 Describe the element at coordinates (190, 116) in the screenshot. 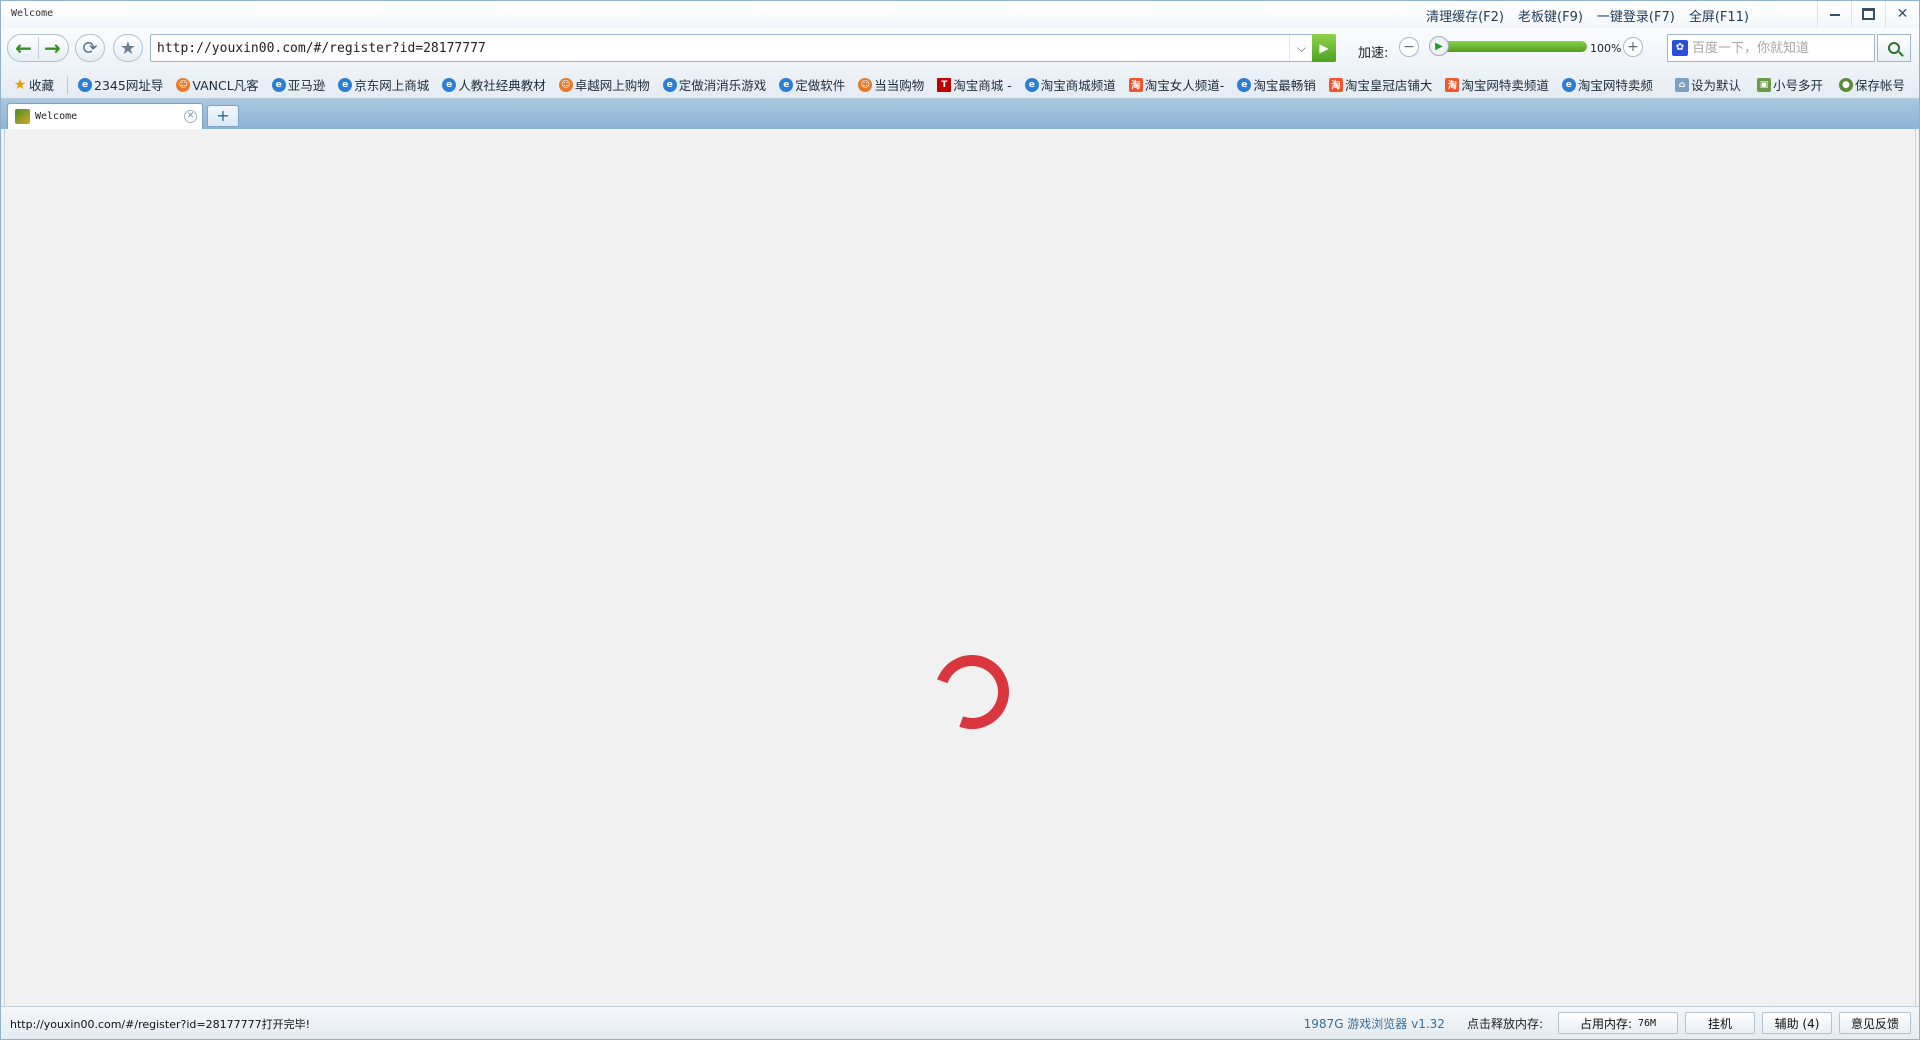

I see `tab-close-icon: ✕` at that location.